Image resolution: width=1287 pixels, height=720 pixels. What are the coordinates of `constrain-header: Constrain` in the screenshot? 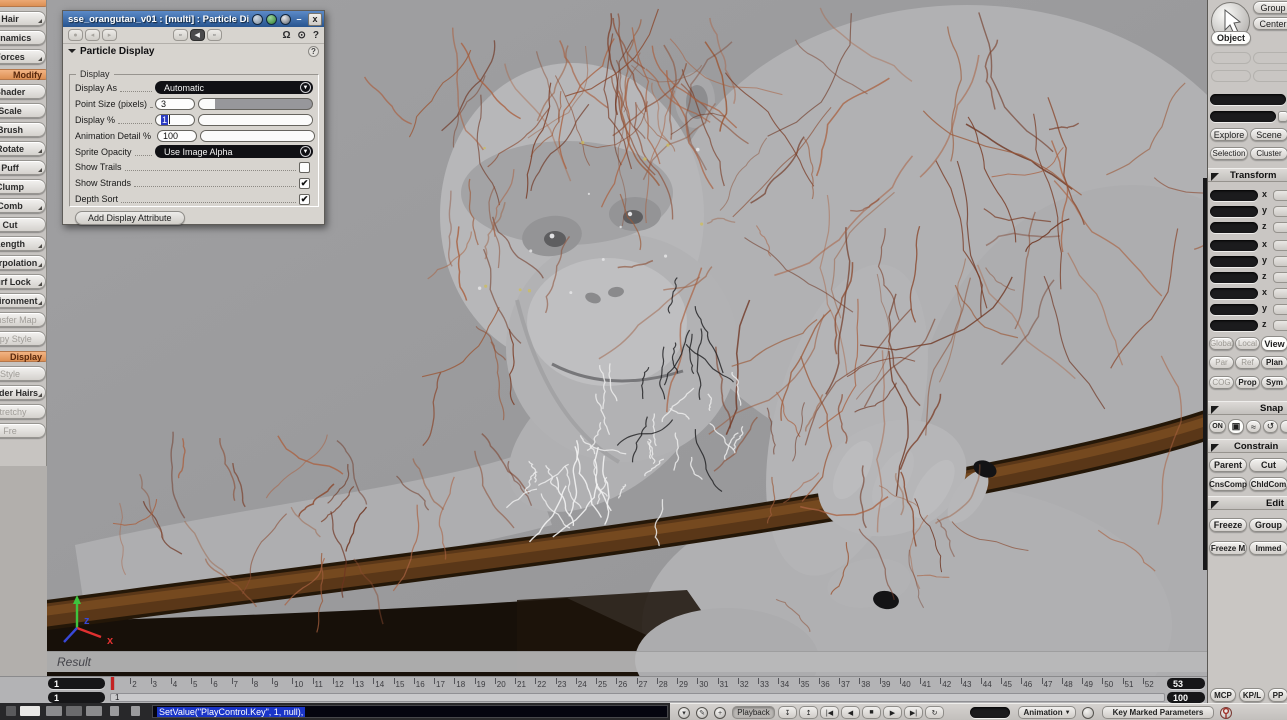 It's located at (1247, 446).